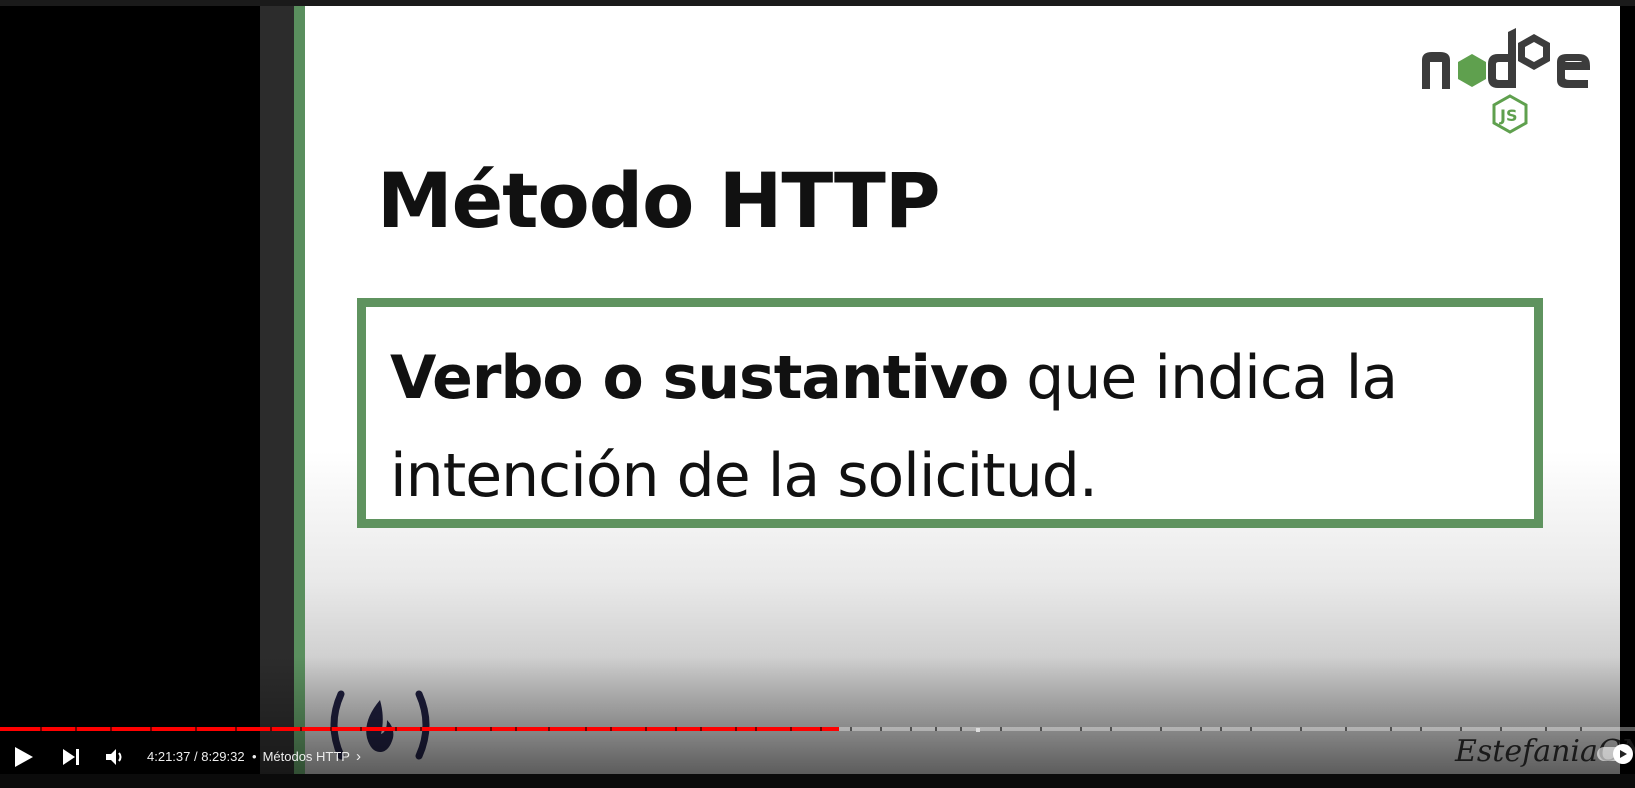 The height and width of the screenshot is (788, 1635). I want to click on controls-gradient, so click(817, 715).